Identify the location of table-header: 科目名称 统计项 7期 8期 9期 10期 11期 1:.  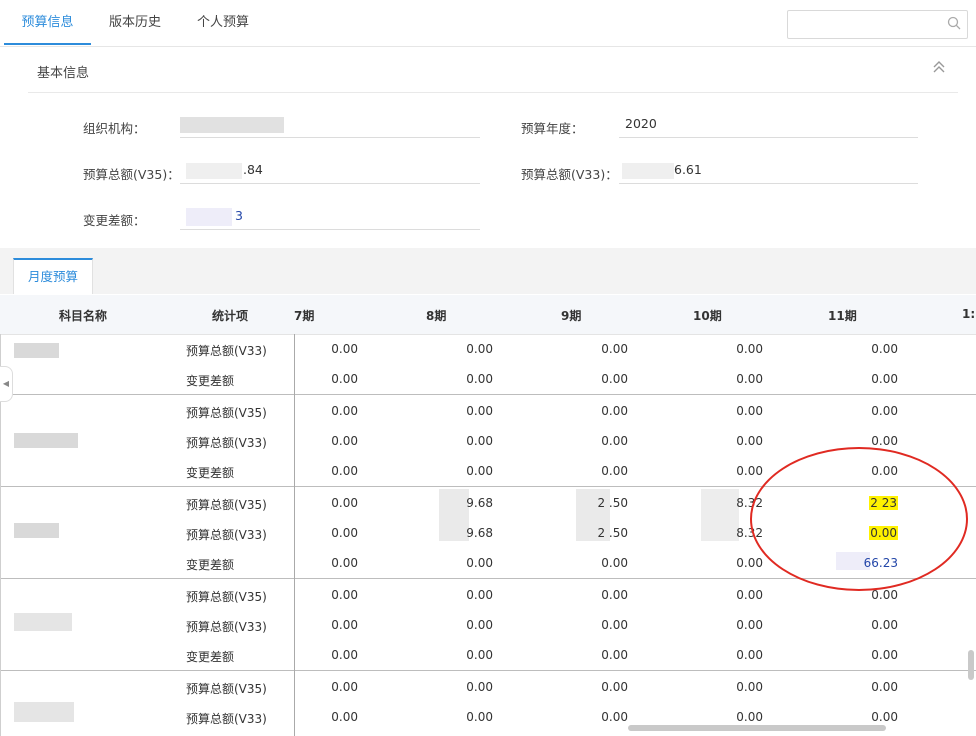
(488, 315).